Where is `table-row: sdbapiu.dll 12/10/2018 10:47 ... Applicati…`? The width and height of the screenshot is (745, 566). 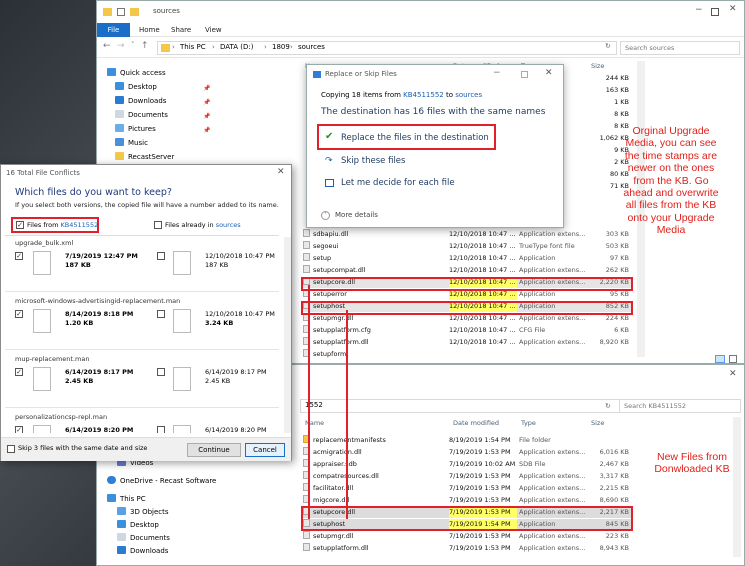 table-row: sdbapiu.dll 12/10/2018 10:47 ... Applicati… is located at coordinates (467, 234).